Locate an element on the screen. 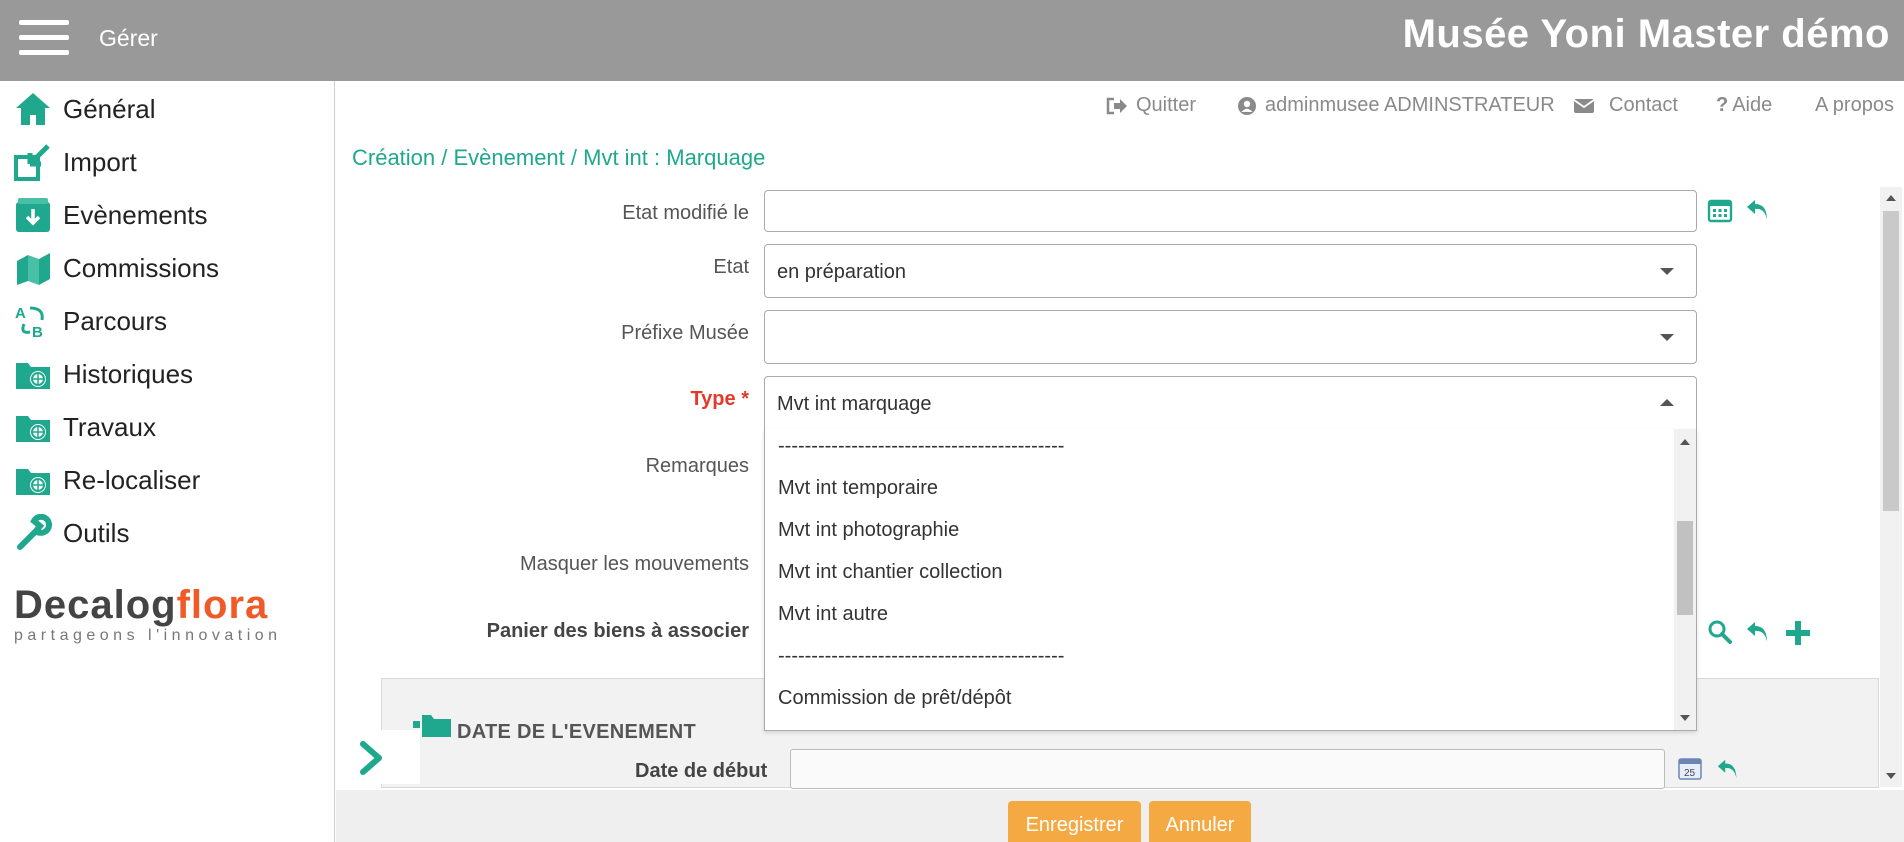 This screenshot has width=1904, height=842. help-link: ? Aide is located at coordinates (1744, 105).